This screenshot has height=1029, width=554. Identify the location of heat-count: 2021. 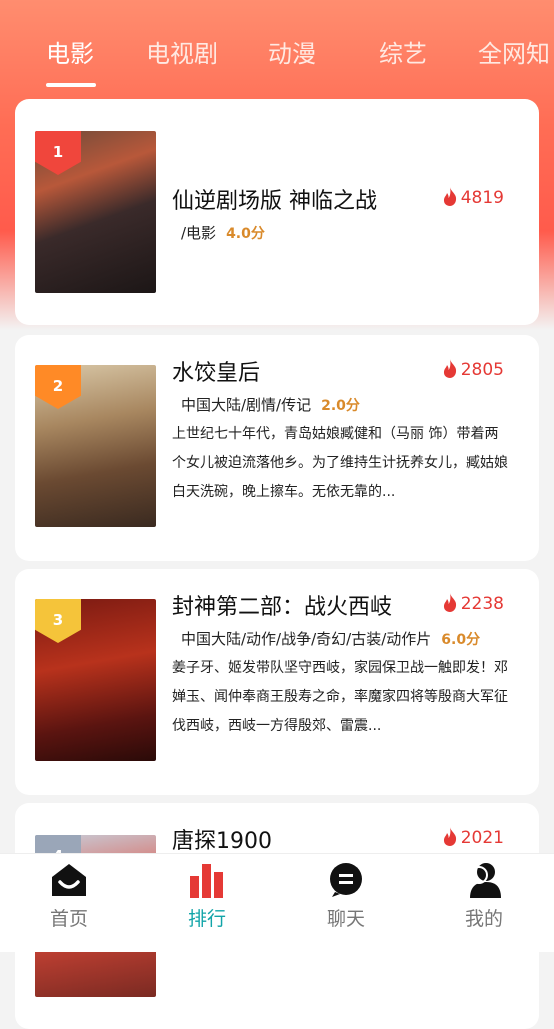
(473, 839).